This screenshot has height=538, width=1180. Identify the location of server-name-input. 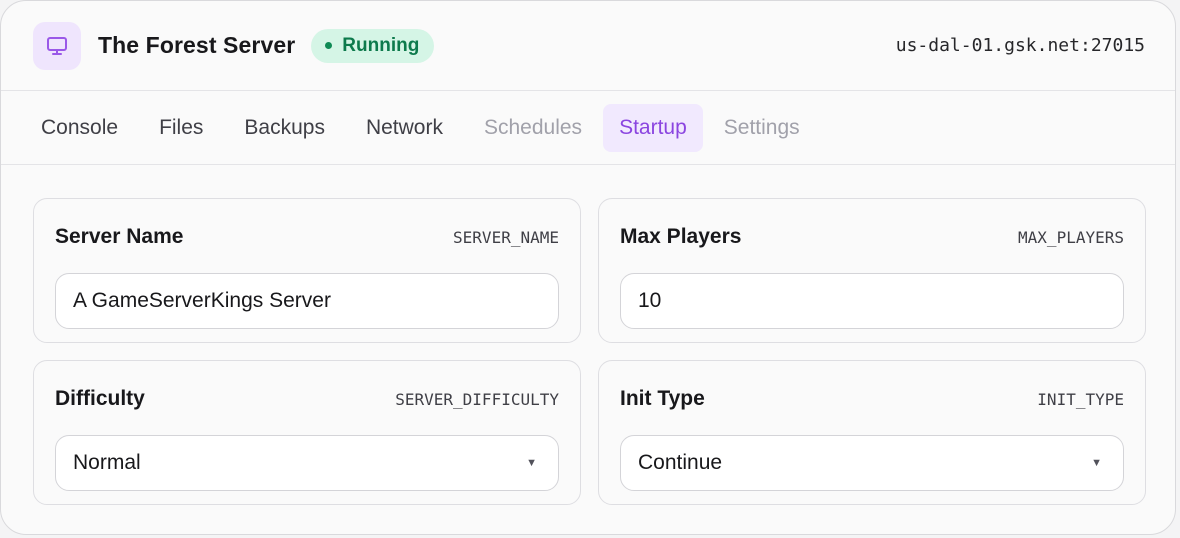
(307, 301).